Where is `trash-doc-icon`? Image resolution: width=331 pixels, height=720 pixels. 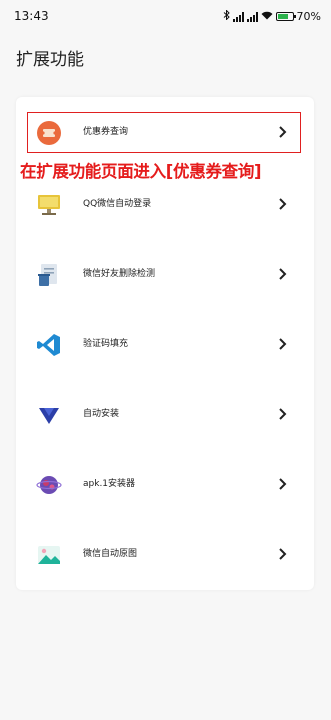 trash-doc-icon is located at coordinates (49, 275).